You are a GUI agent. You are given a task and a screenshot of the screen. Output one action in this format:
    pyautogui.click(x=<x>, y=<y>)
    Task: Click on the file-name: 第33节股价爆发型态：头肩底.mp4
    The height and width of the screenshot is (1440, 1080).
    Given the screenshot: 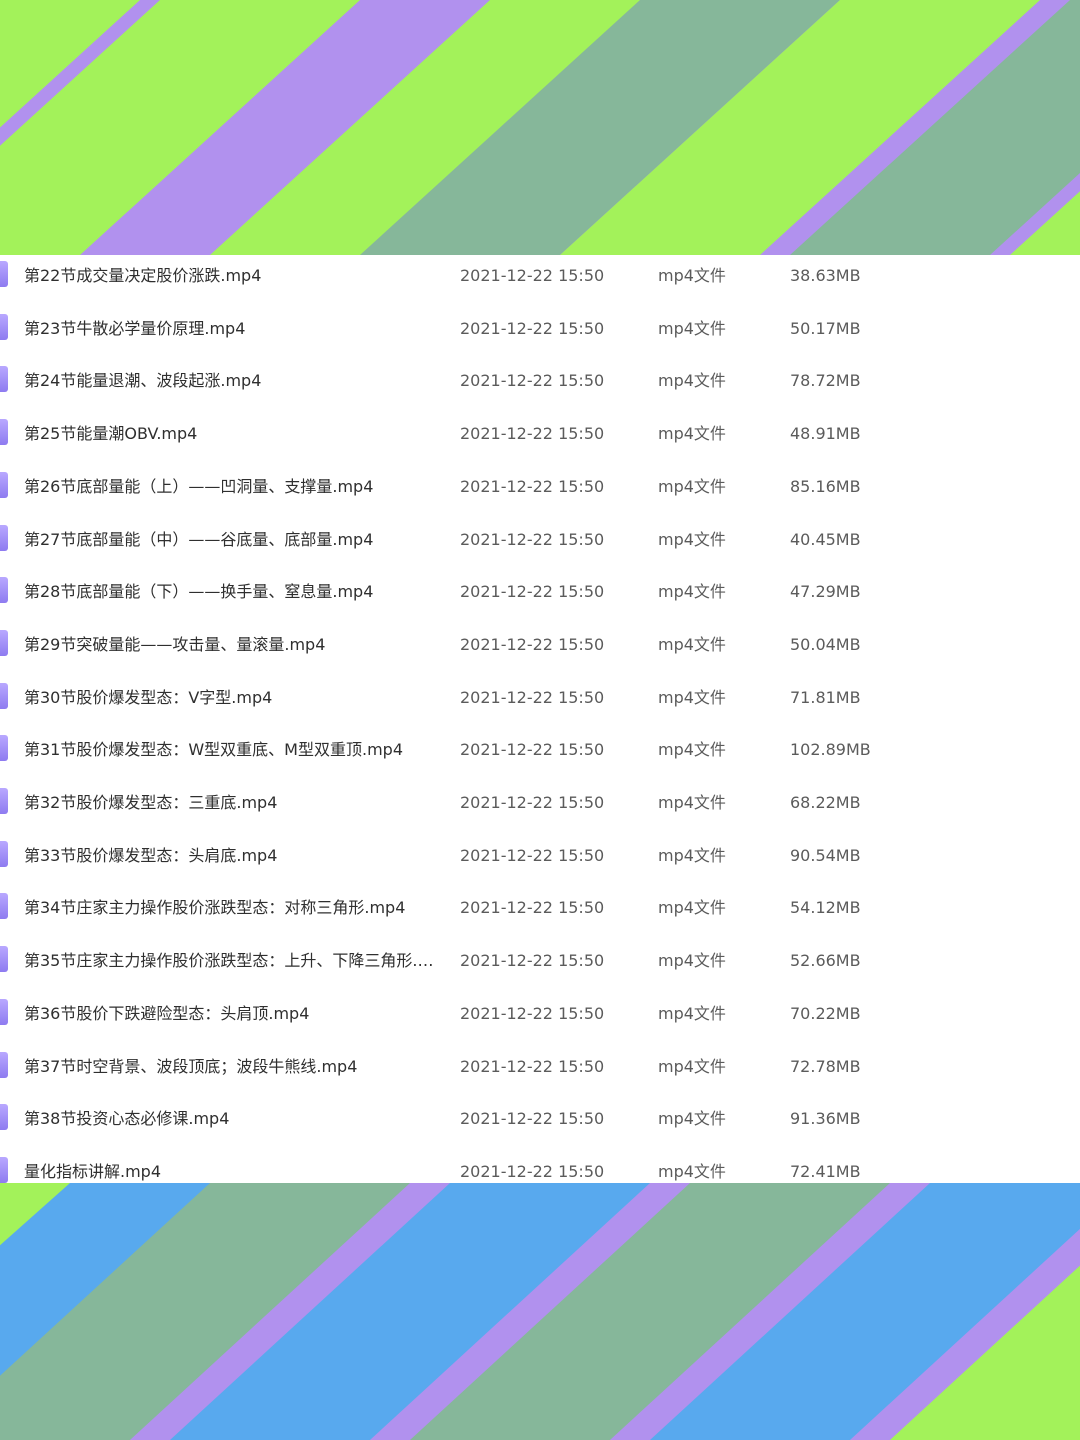 What is the action you would take?
    pyautogui.click(x=151, y=855)
    